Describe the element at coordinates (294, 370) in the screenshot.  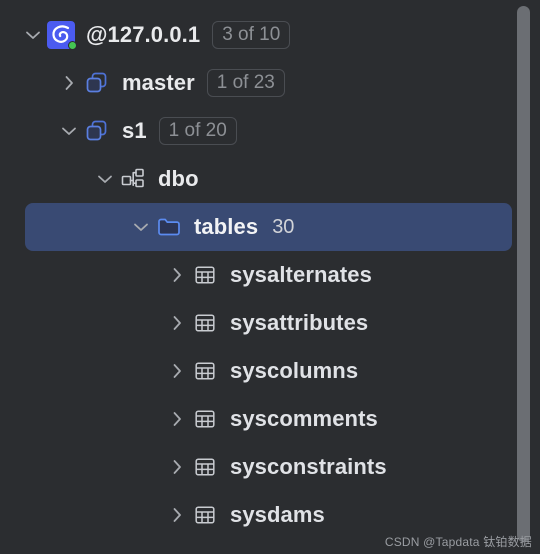
I see `tree-row-label: syscolumns` at that location.